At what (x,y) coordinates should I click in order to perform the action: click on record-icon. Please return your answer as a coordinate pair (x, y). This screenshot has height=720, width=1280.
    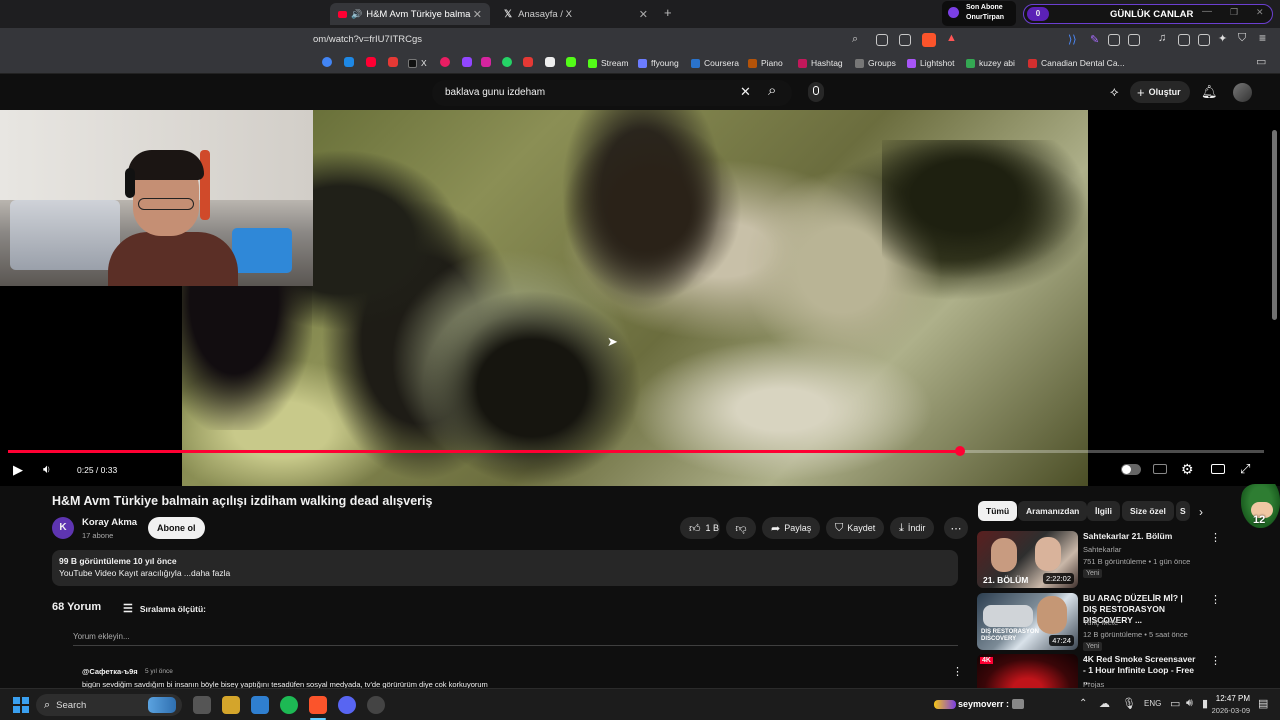
    Looking at the image, I should click on (445, 62).